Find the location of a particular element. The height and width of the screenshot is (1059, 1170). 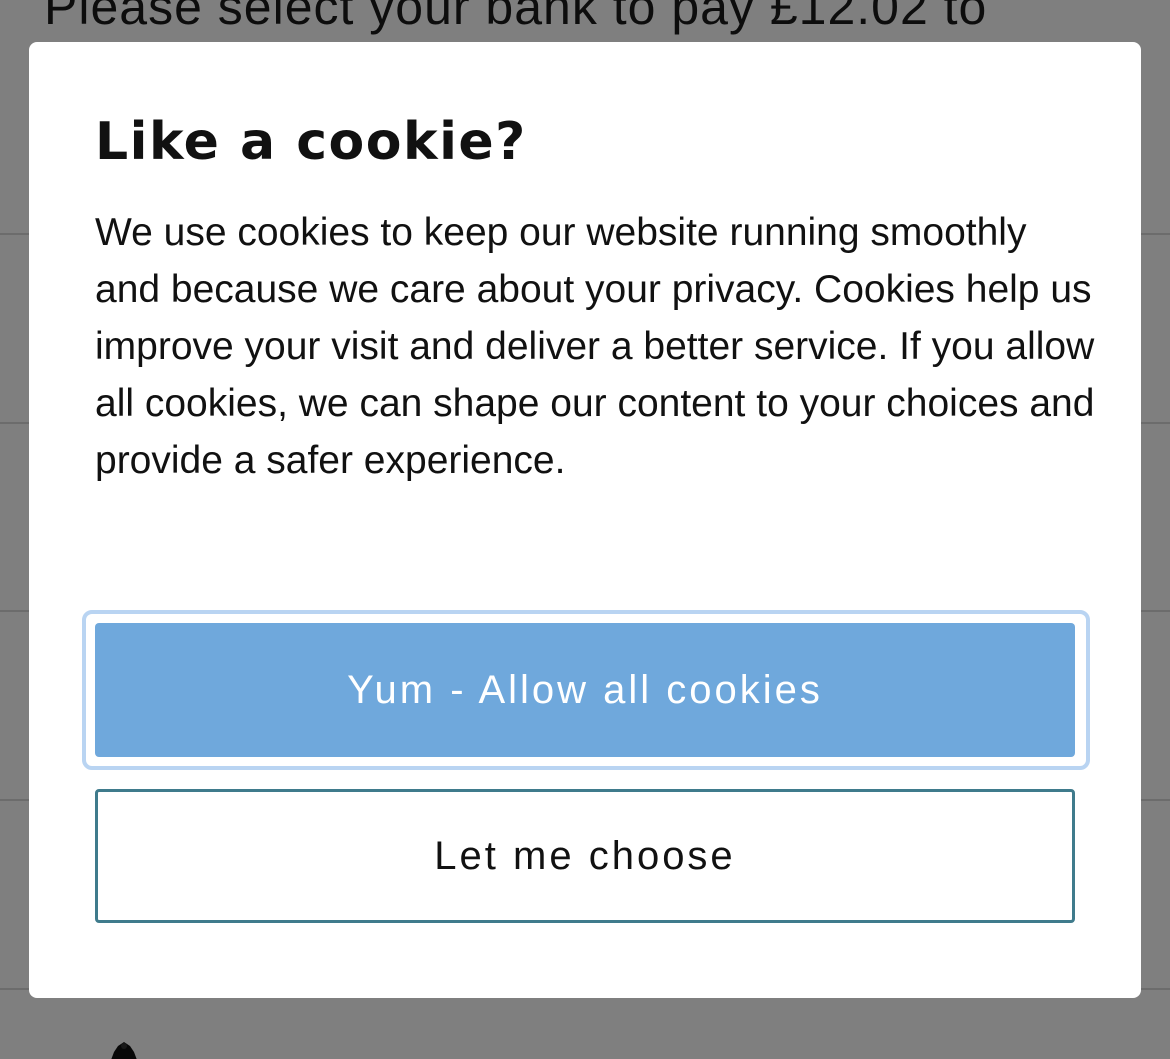

let-me-choose-button: Let me choose is located at coordinates (585, 856).